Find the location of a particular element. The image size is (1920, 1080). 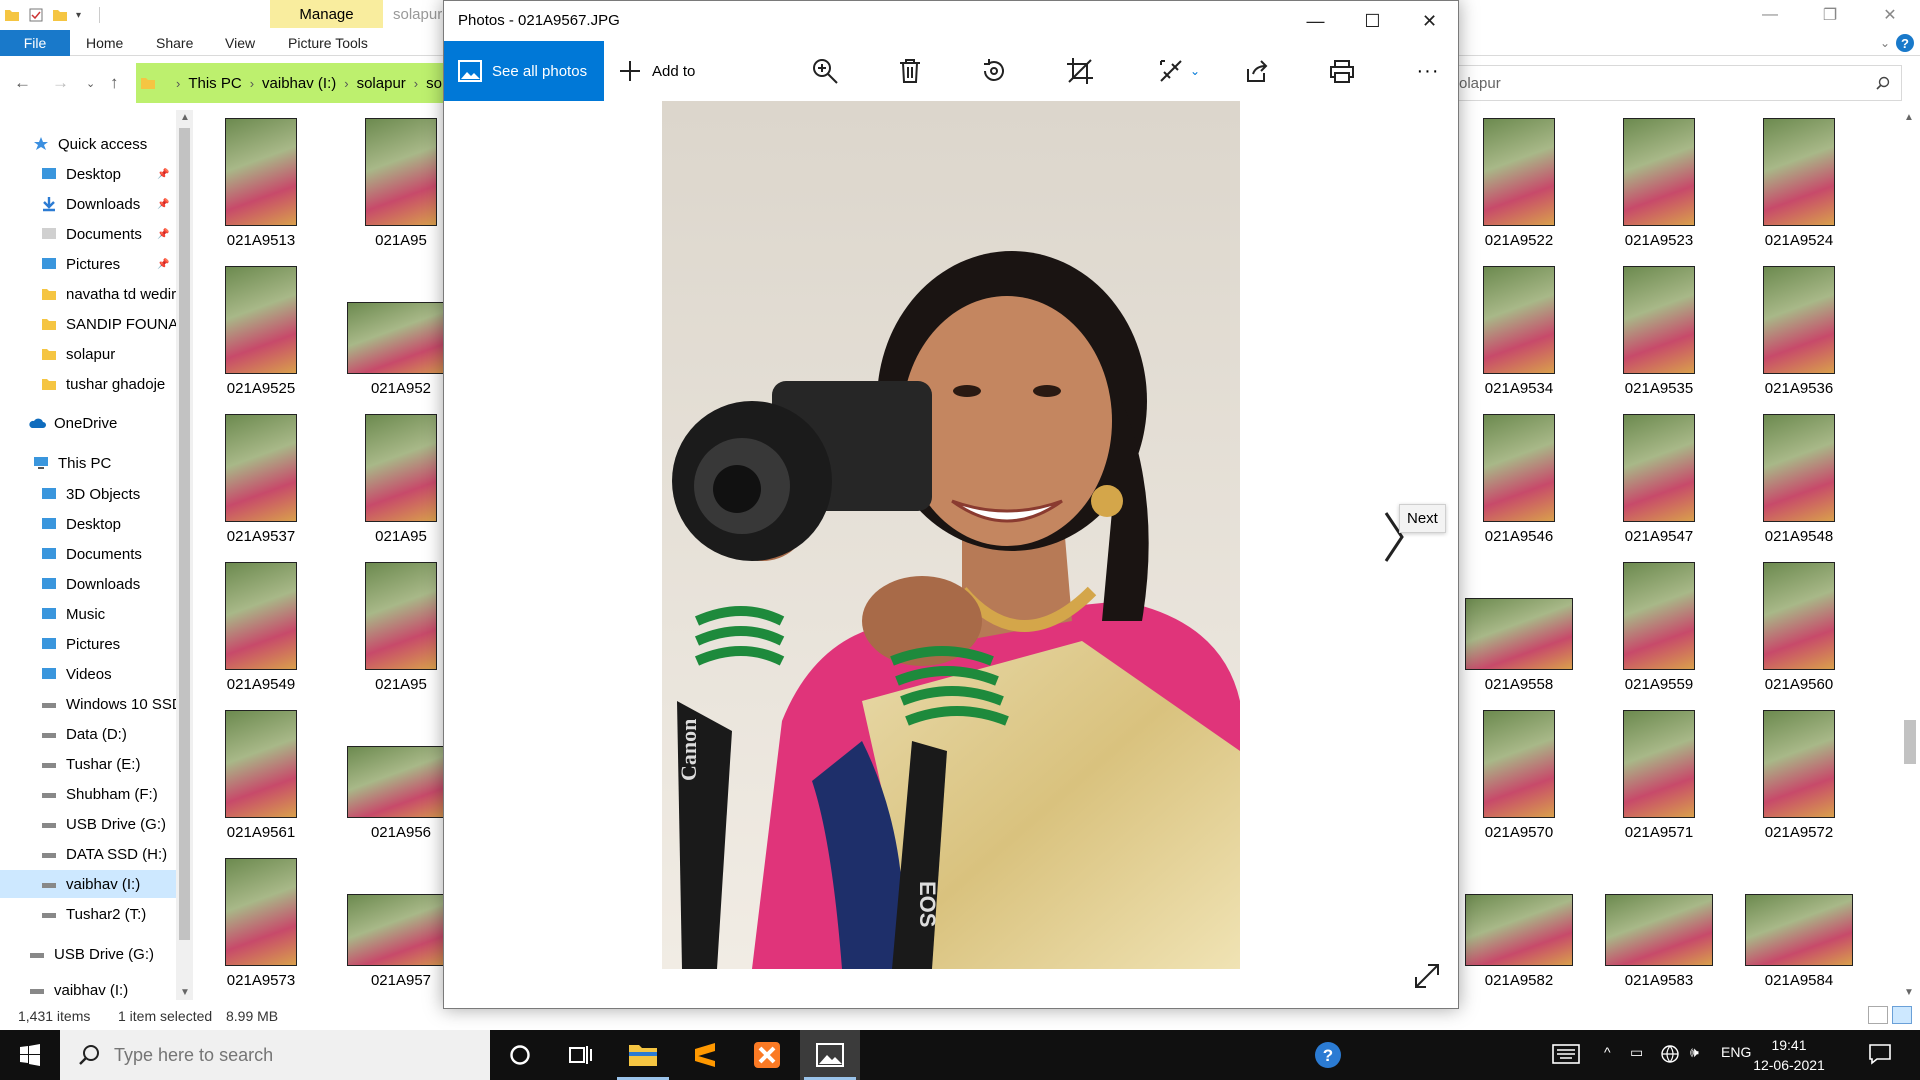

file-thumbnail: 021A9513 is located at coordinates (261, 183).